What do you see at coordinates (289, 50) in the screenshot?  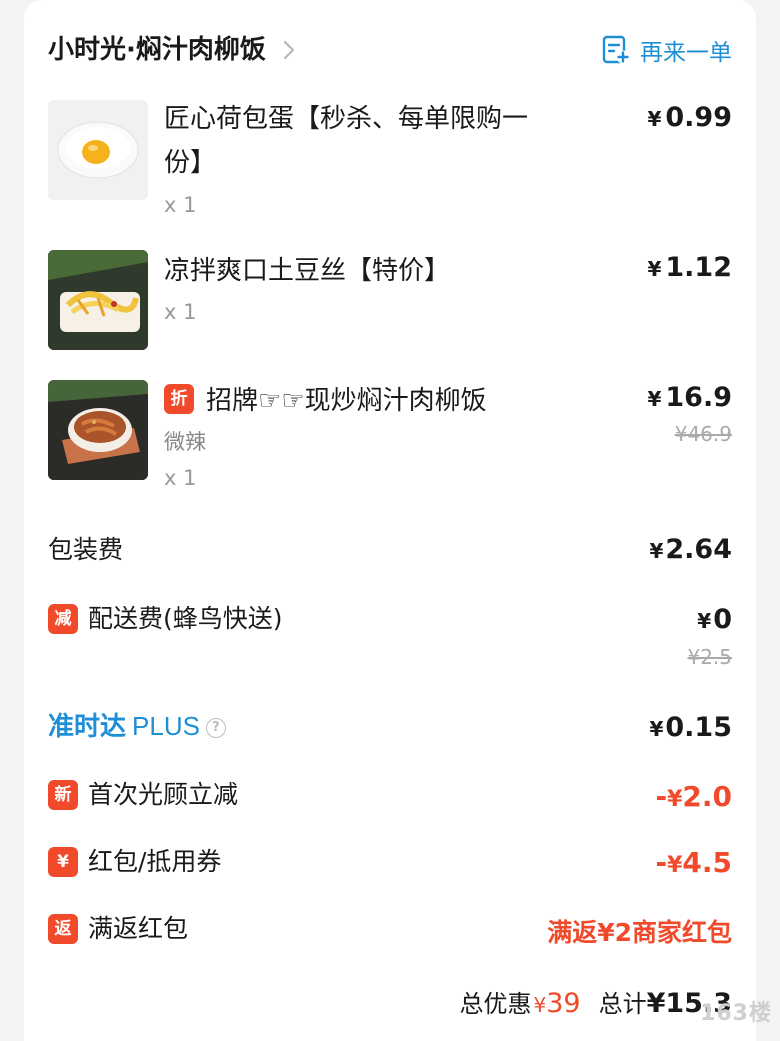 I see `chevron-right-icon` at bounding box center [289, 50].